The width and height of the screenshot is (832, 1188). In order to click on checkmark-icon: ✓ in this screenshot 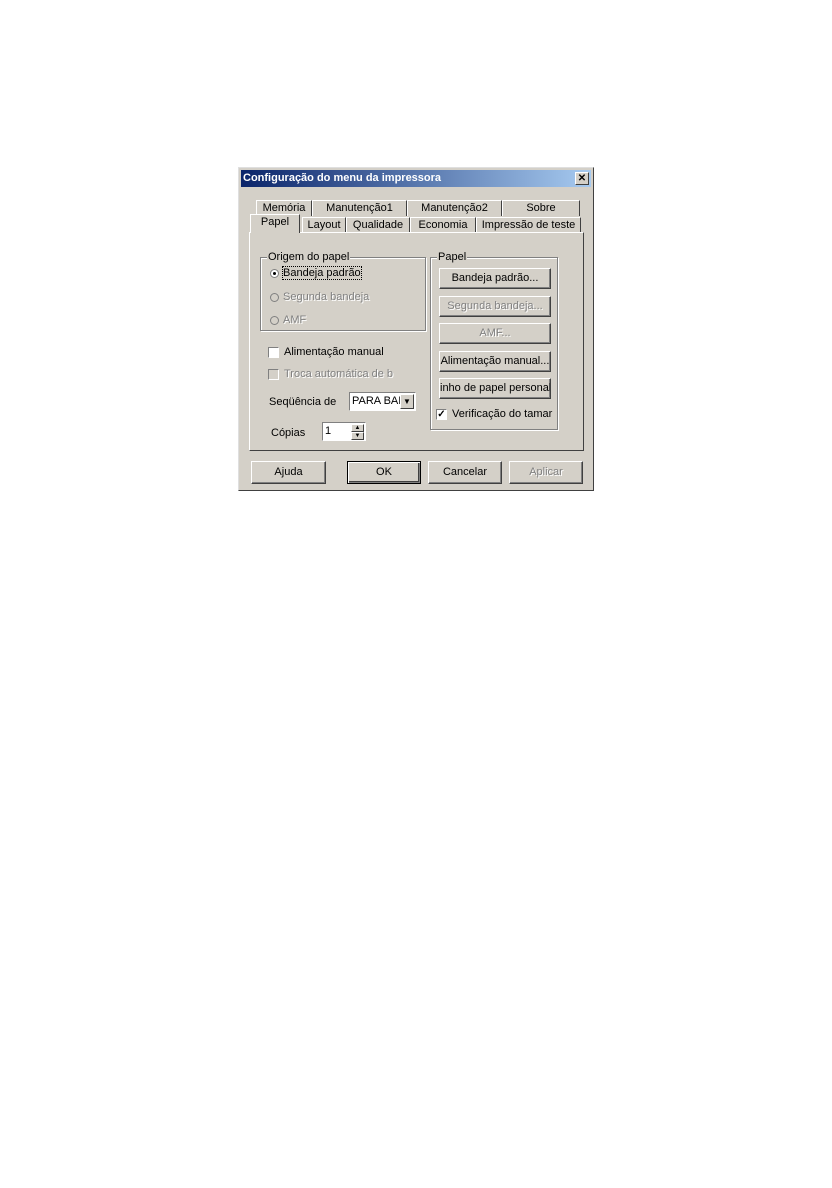, I will do `click(441, 414)`.